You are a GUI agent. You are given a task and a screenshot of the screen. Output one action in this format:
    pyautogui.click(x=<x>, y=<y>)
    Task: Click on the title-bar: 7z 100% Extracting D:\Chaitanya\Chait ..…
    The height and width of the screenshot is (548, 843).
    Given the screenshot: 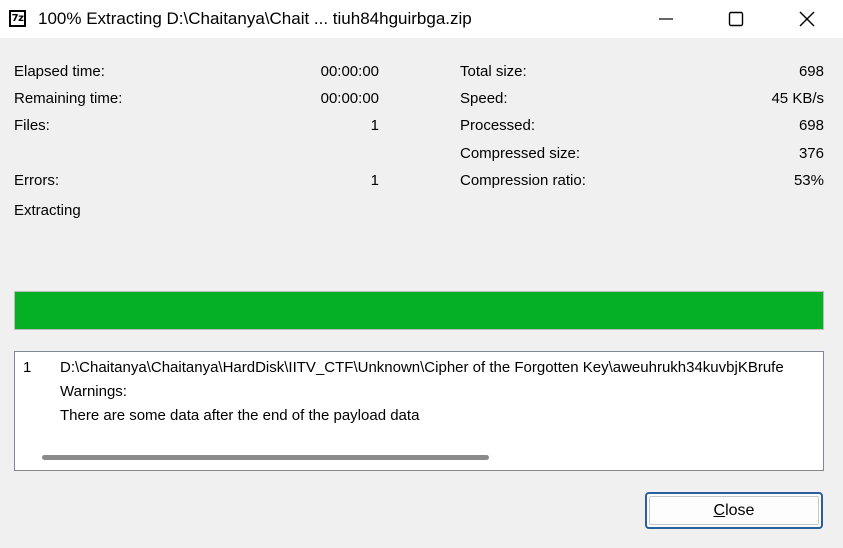 What is the action you would take?
    pyautogui.click(x=421, y=19)
    